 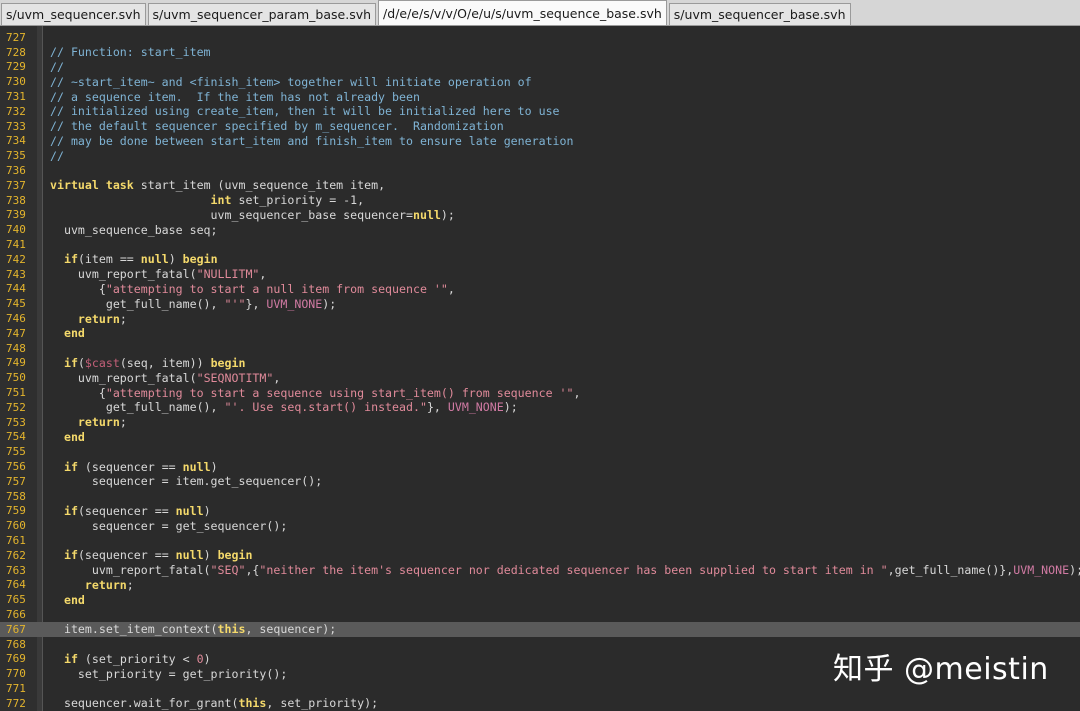 I want to click on line-number: 727, so click(x=16, y=37).